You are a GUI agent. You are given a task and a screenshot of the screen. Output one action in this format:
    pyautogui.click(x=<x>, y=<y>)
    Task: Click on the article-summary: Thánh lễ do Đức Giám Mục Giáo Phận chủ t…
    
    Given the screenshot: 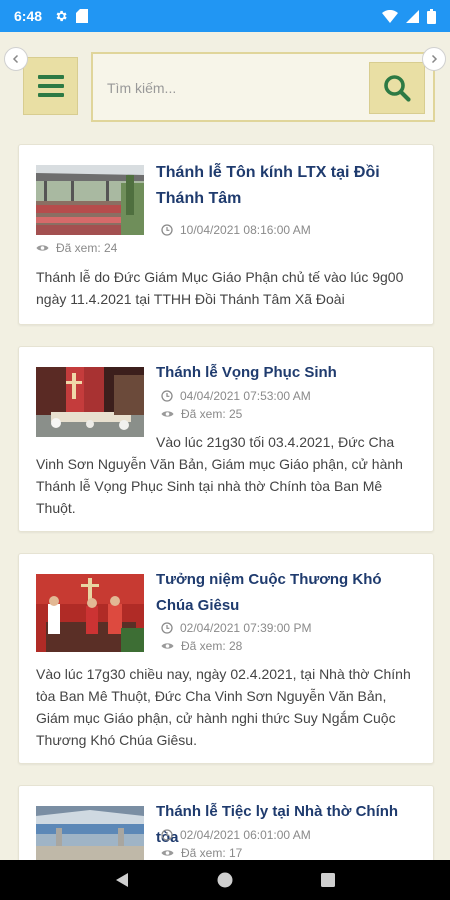 What is the action you would take?
    pyautogui.click(x=220, y=288)
    